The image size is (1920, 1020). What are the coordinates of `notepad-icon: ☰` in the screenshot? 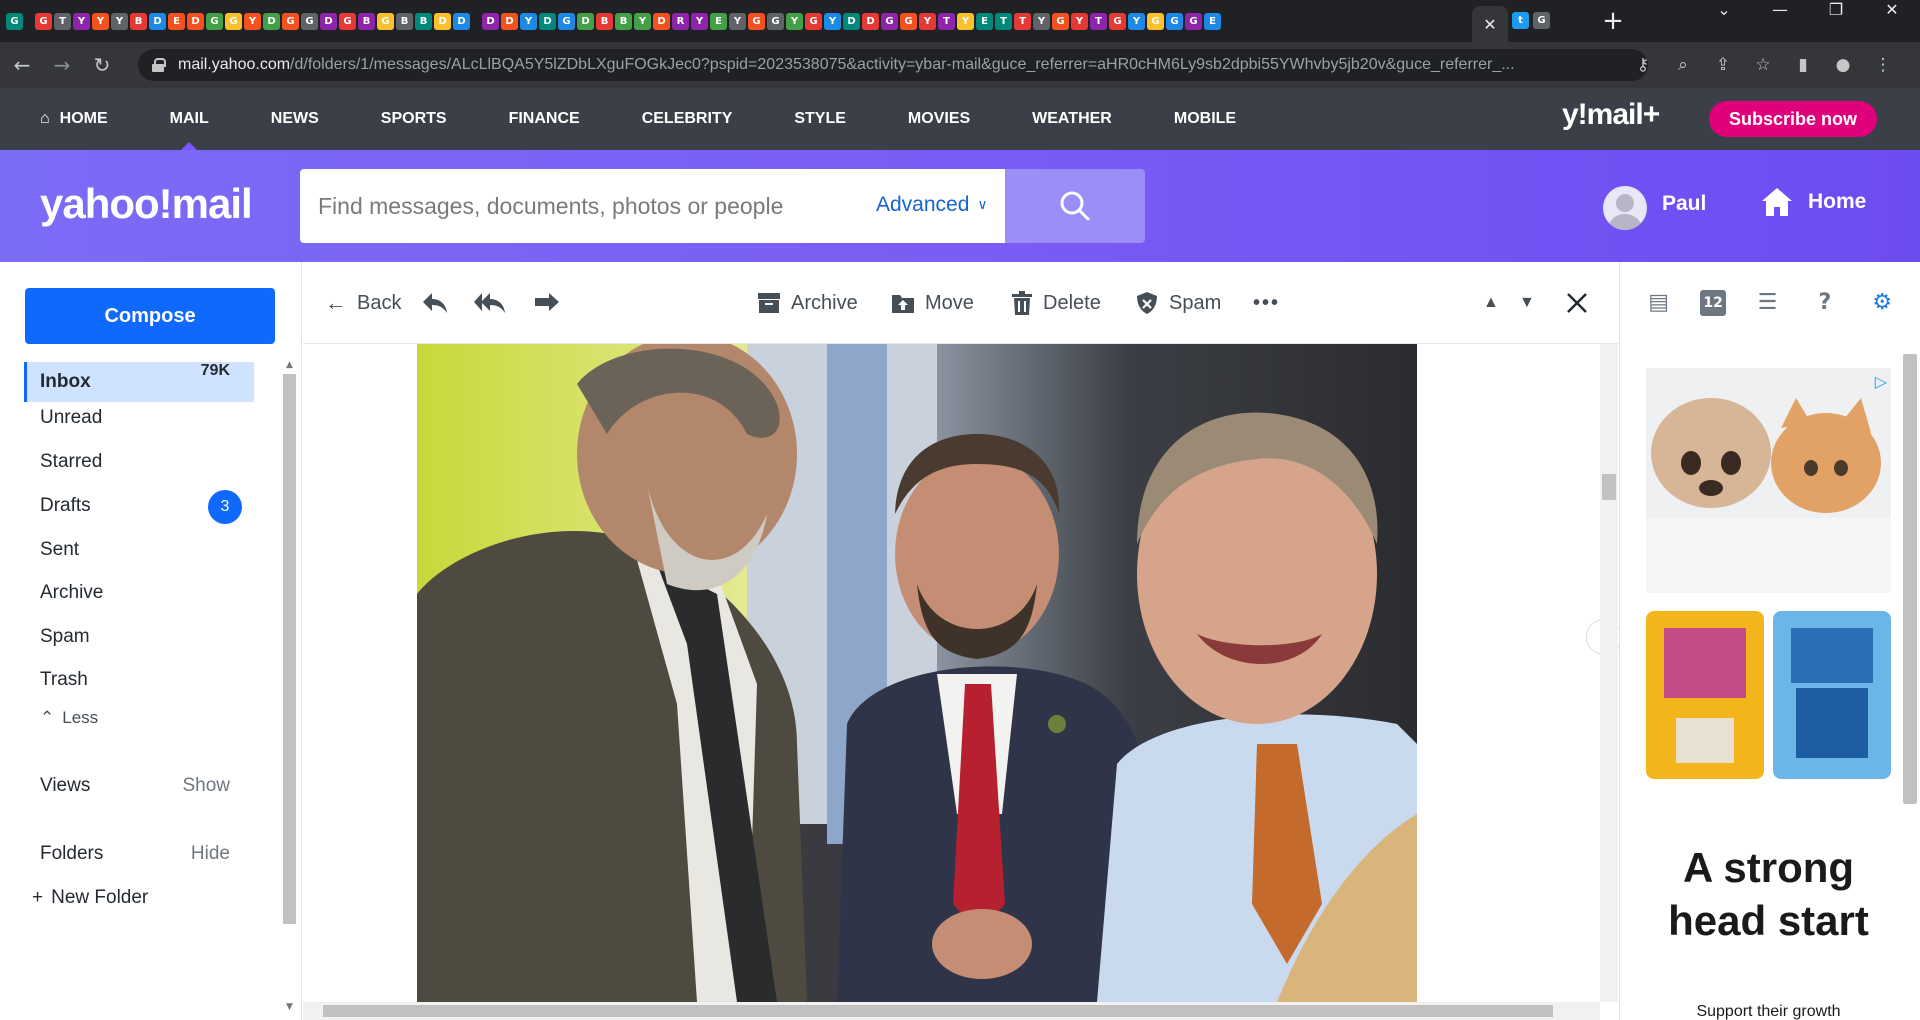 It's located at (1767, 303).